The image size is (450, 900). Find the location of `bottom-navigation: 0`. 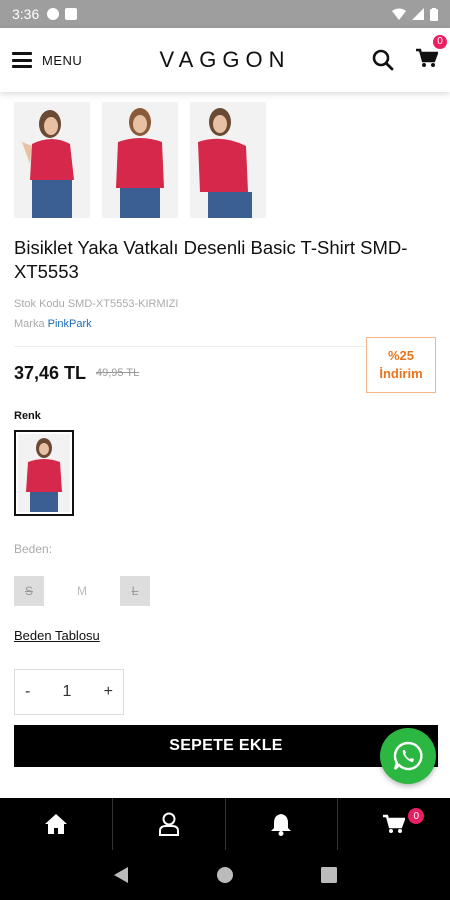

bottom-navigation: 0 is located at coordinates (225, 824).